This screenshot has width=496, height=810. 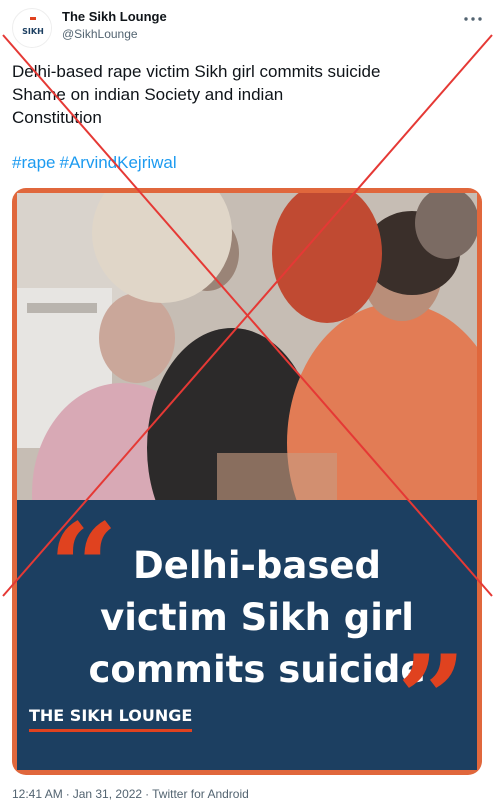 What do you see at coordinates (114, 16) in the screenshot?
I see `author-name: The Sikh Lounge` at bounding box center [114, 16].